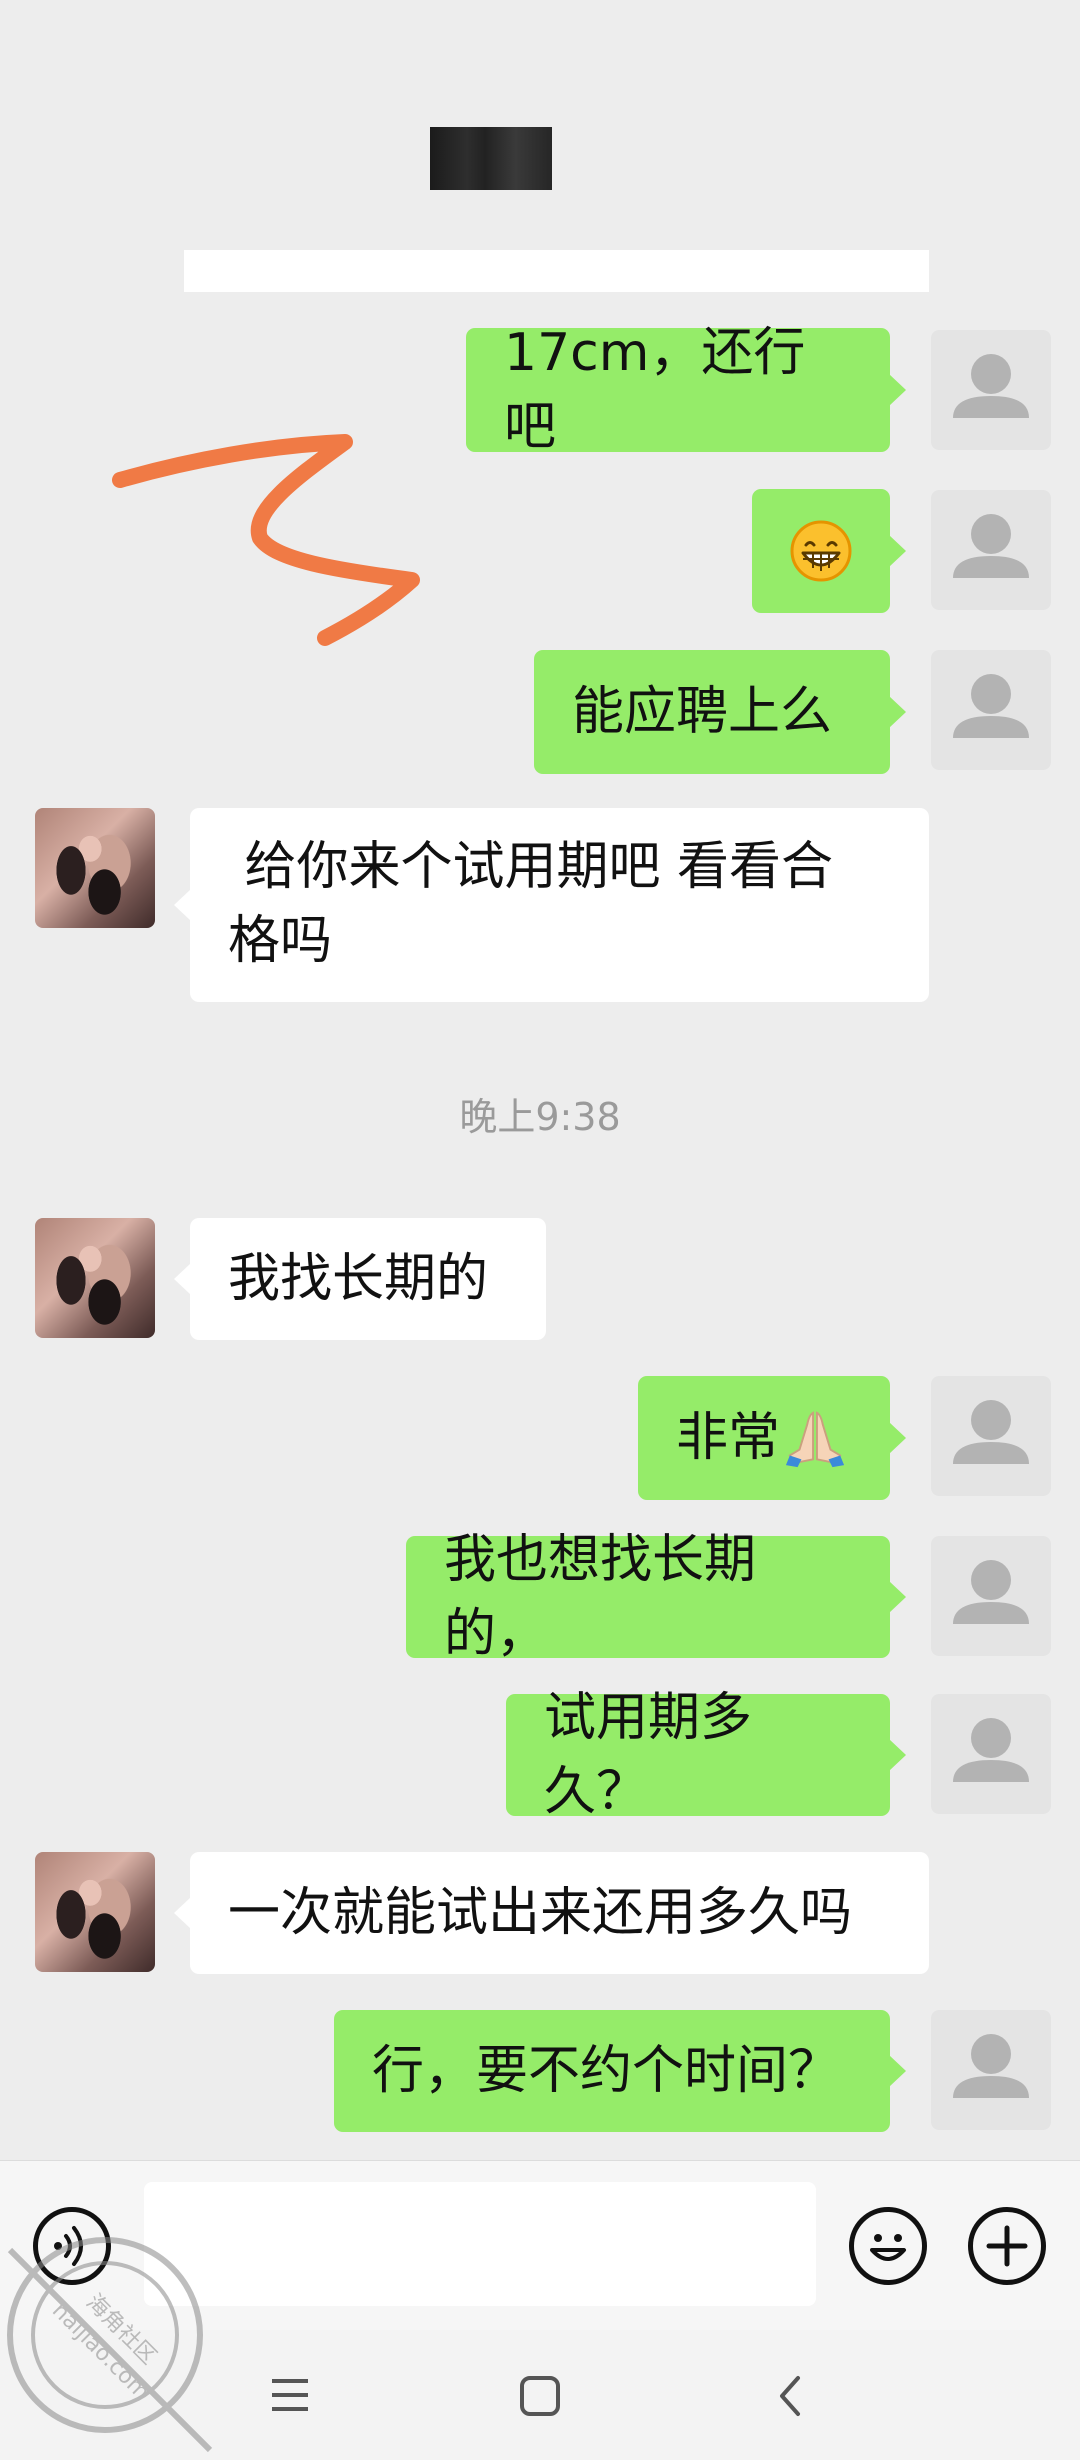  Describe the element at coordinates (702, 712) in the screenshot. I see `message-text: 能应聘上么` at that location.